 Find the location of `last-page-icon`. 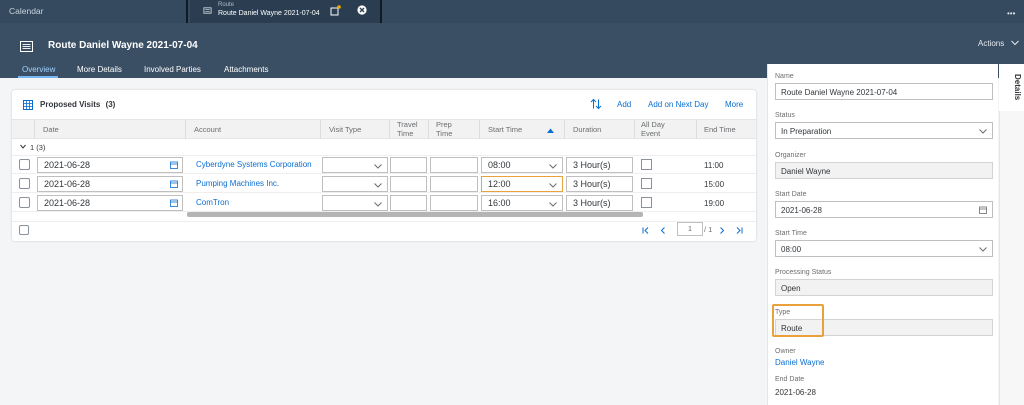

last-page-icon is located at coordinates (739, 230).